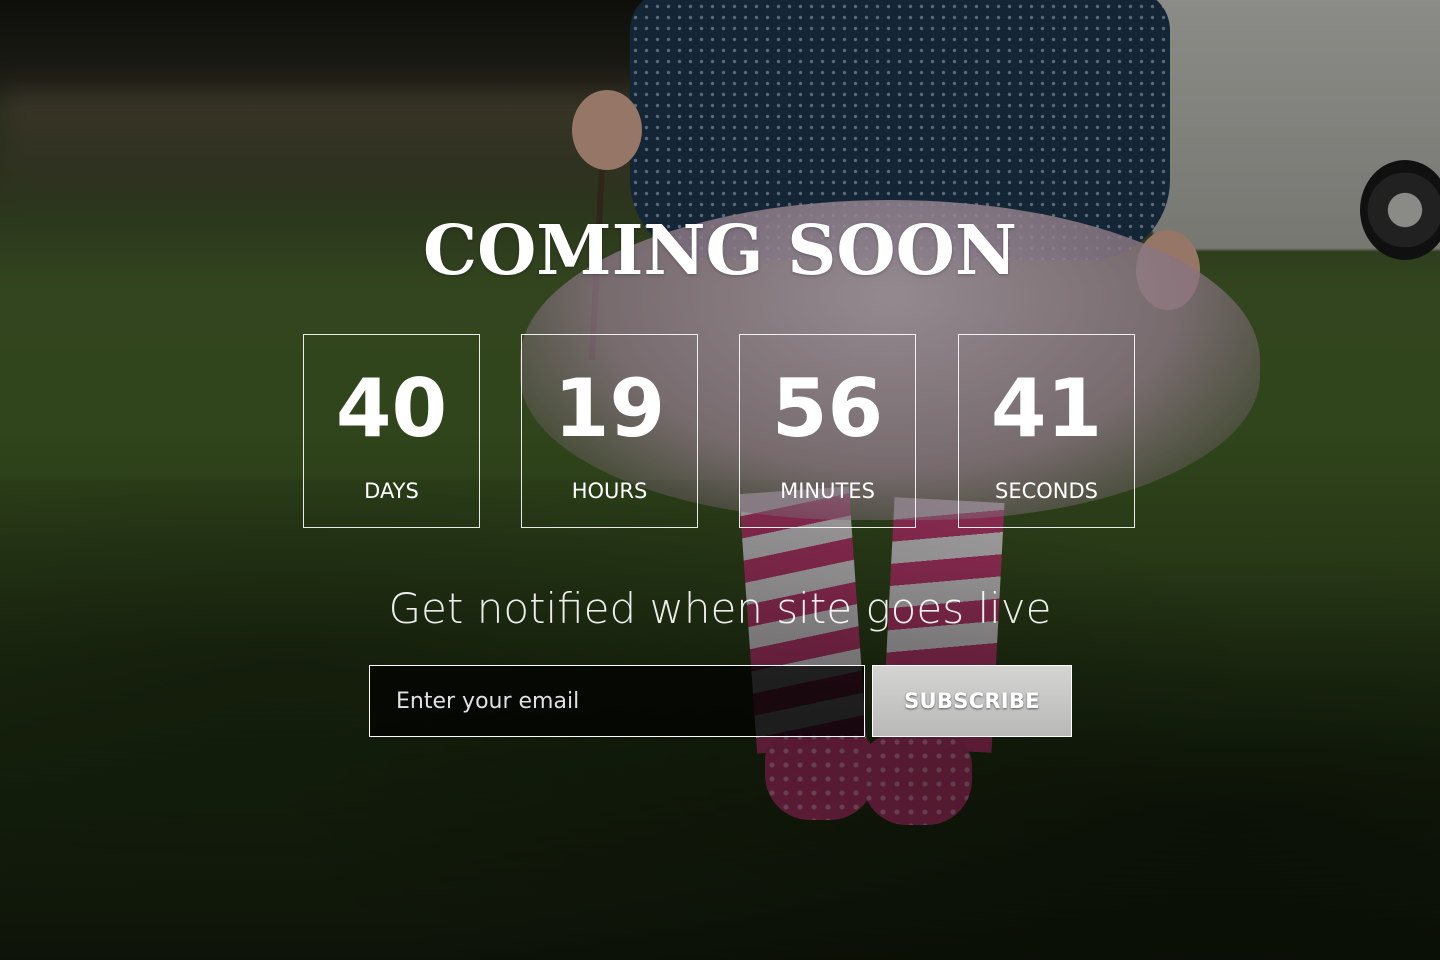 The height and width of the screenshot is (960, 1440). I want to click on countdown-timer: 40 DAYS 19 HOURS 56 MINUTES 41 SECONDS, so click(720, 432).